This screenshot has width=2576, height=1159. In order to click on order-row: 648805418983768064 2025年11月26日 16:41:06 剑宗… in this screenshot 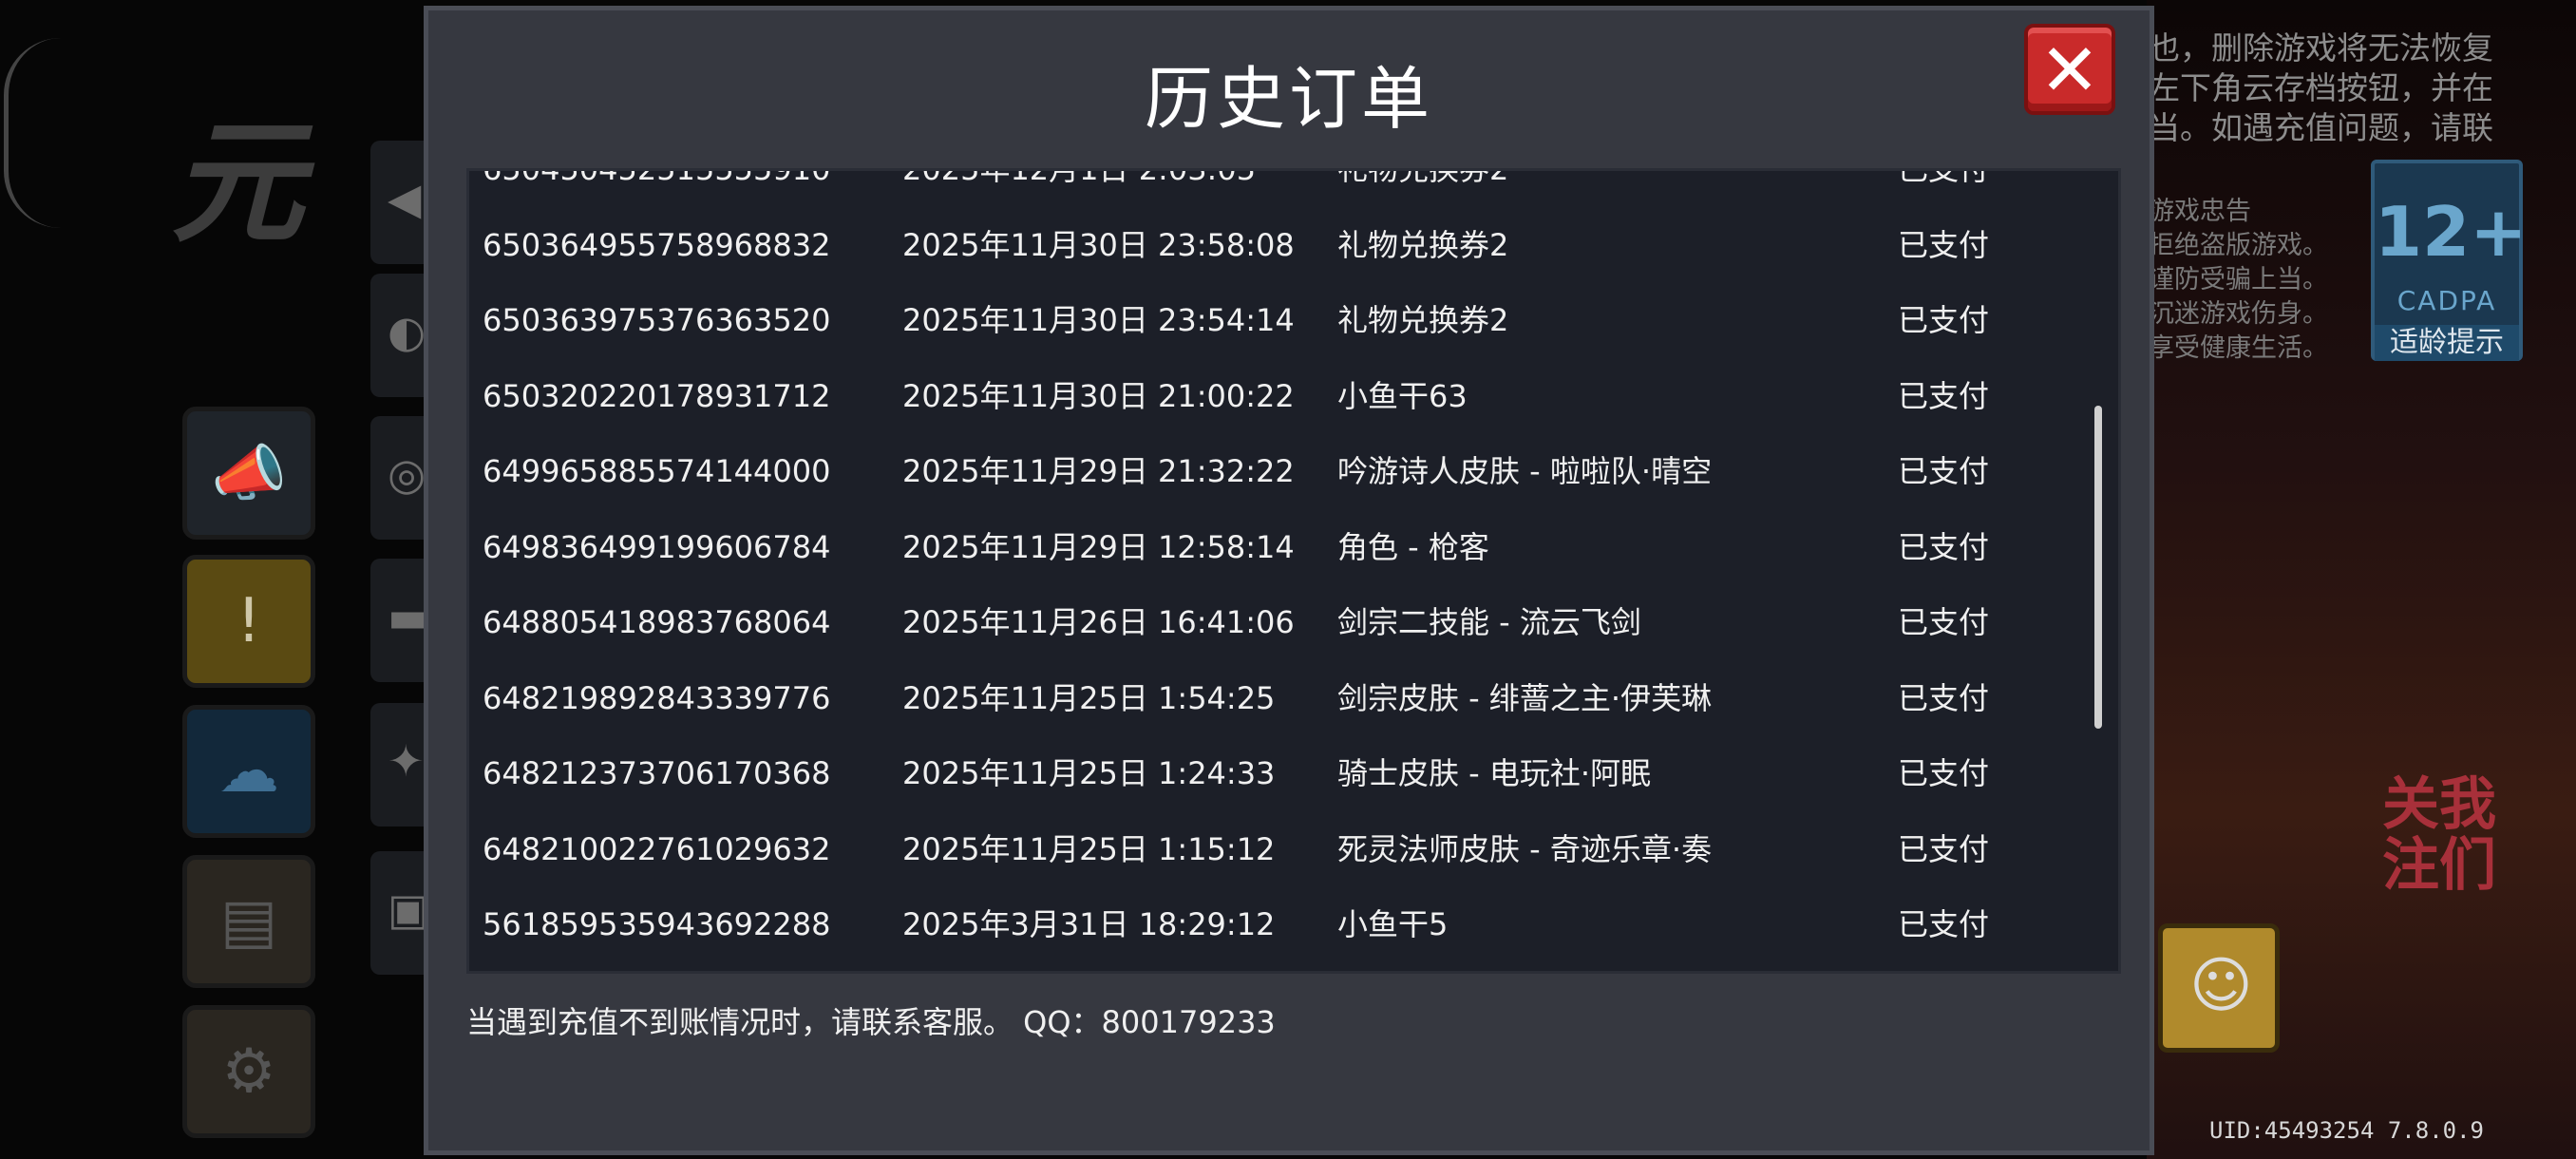, I will do `click(1293, 622)`.